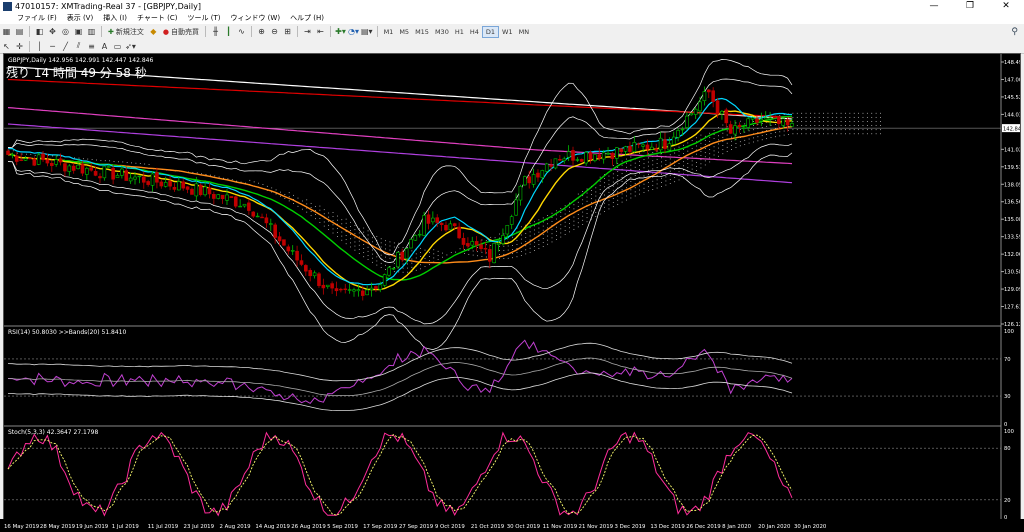  What do you see at coordinates (117, 46) in the screenshot?
I see `label-icon: ▭` at bounding box center [117, 46].